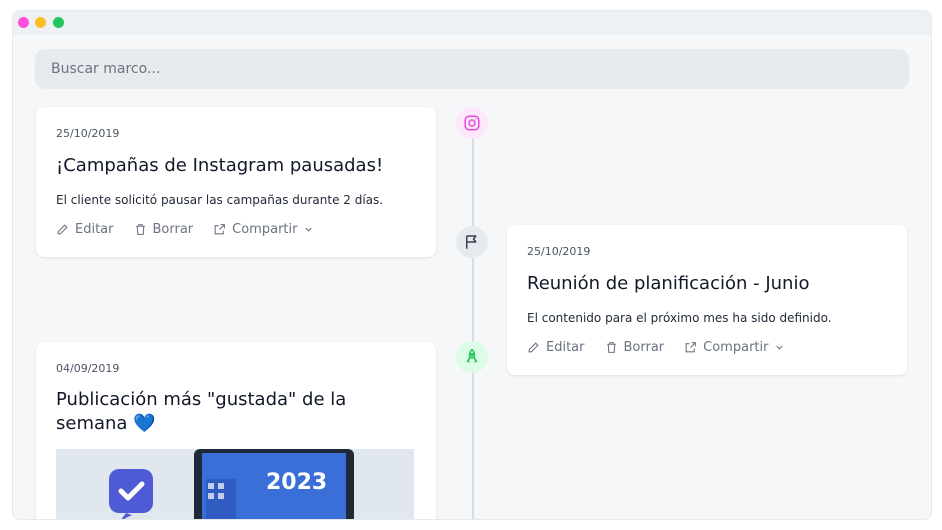  Describe the element at coordinates (144, 423) in the screenshot. I see `blue-heart-emoji: 💙` at that location.